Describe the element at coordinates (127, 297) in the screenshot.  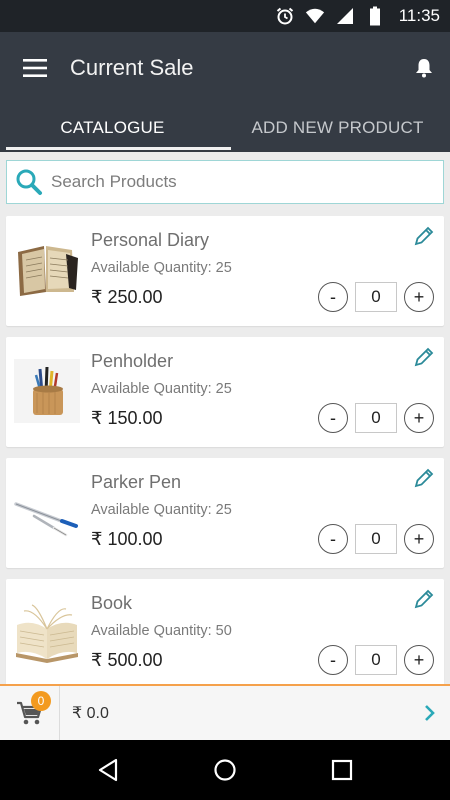
I see `product-price: ₹ 250.00` at that location.